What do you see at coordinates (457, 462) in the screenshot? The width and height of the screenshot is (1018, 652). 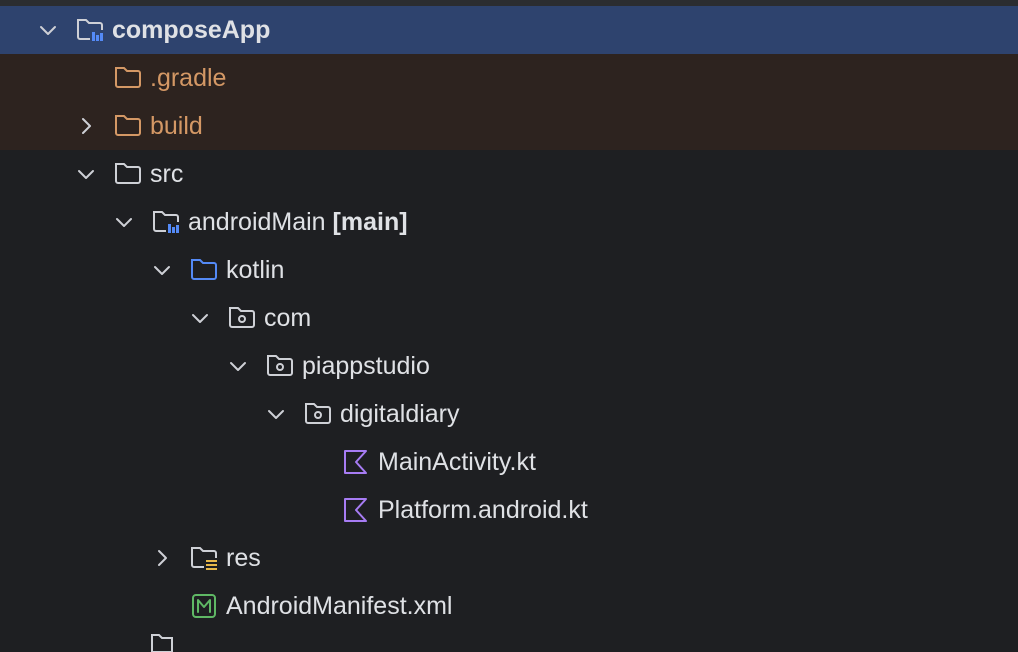 I see `tree-item-label: MainActivity.kt` at bounding box center [457, 462].